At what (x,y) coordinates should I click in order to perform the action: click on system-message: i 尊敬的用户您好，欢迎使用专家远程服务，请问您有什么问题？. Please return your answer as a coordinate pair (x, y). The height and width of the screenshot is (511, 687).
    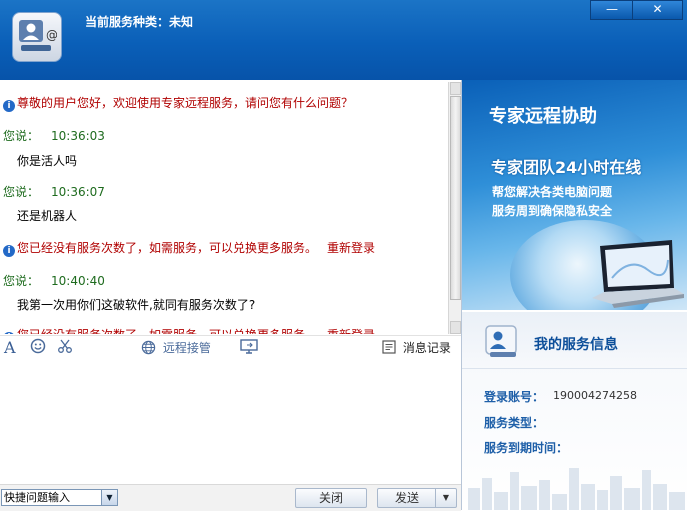
    Looking at the image, I should click on (178, 103).